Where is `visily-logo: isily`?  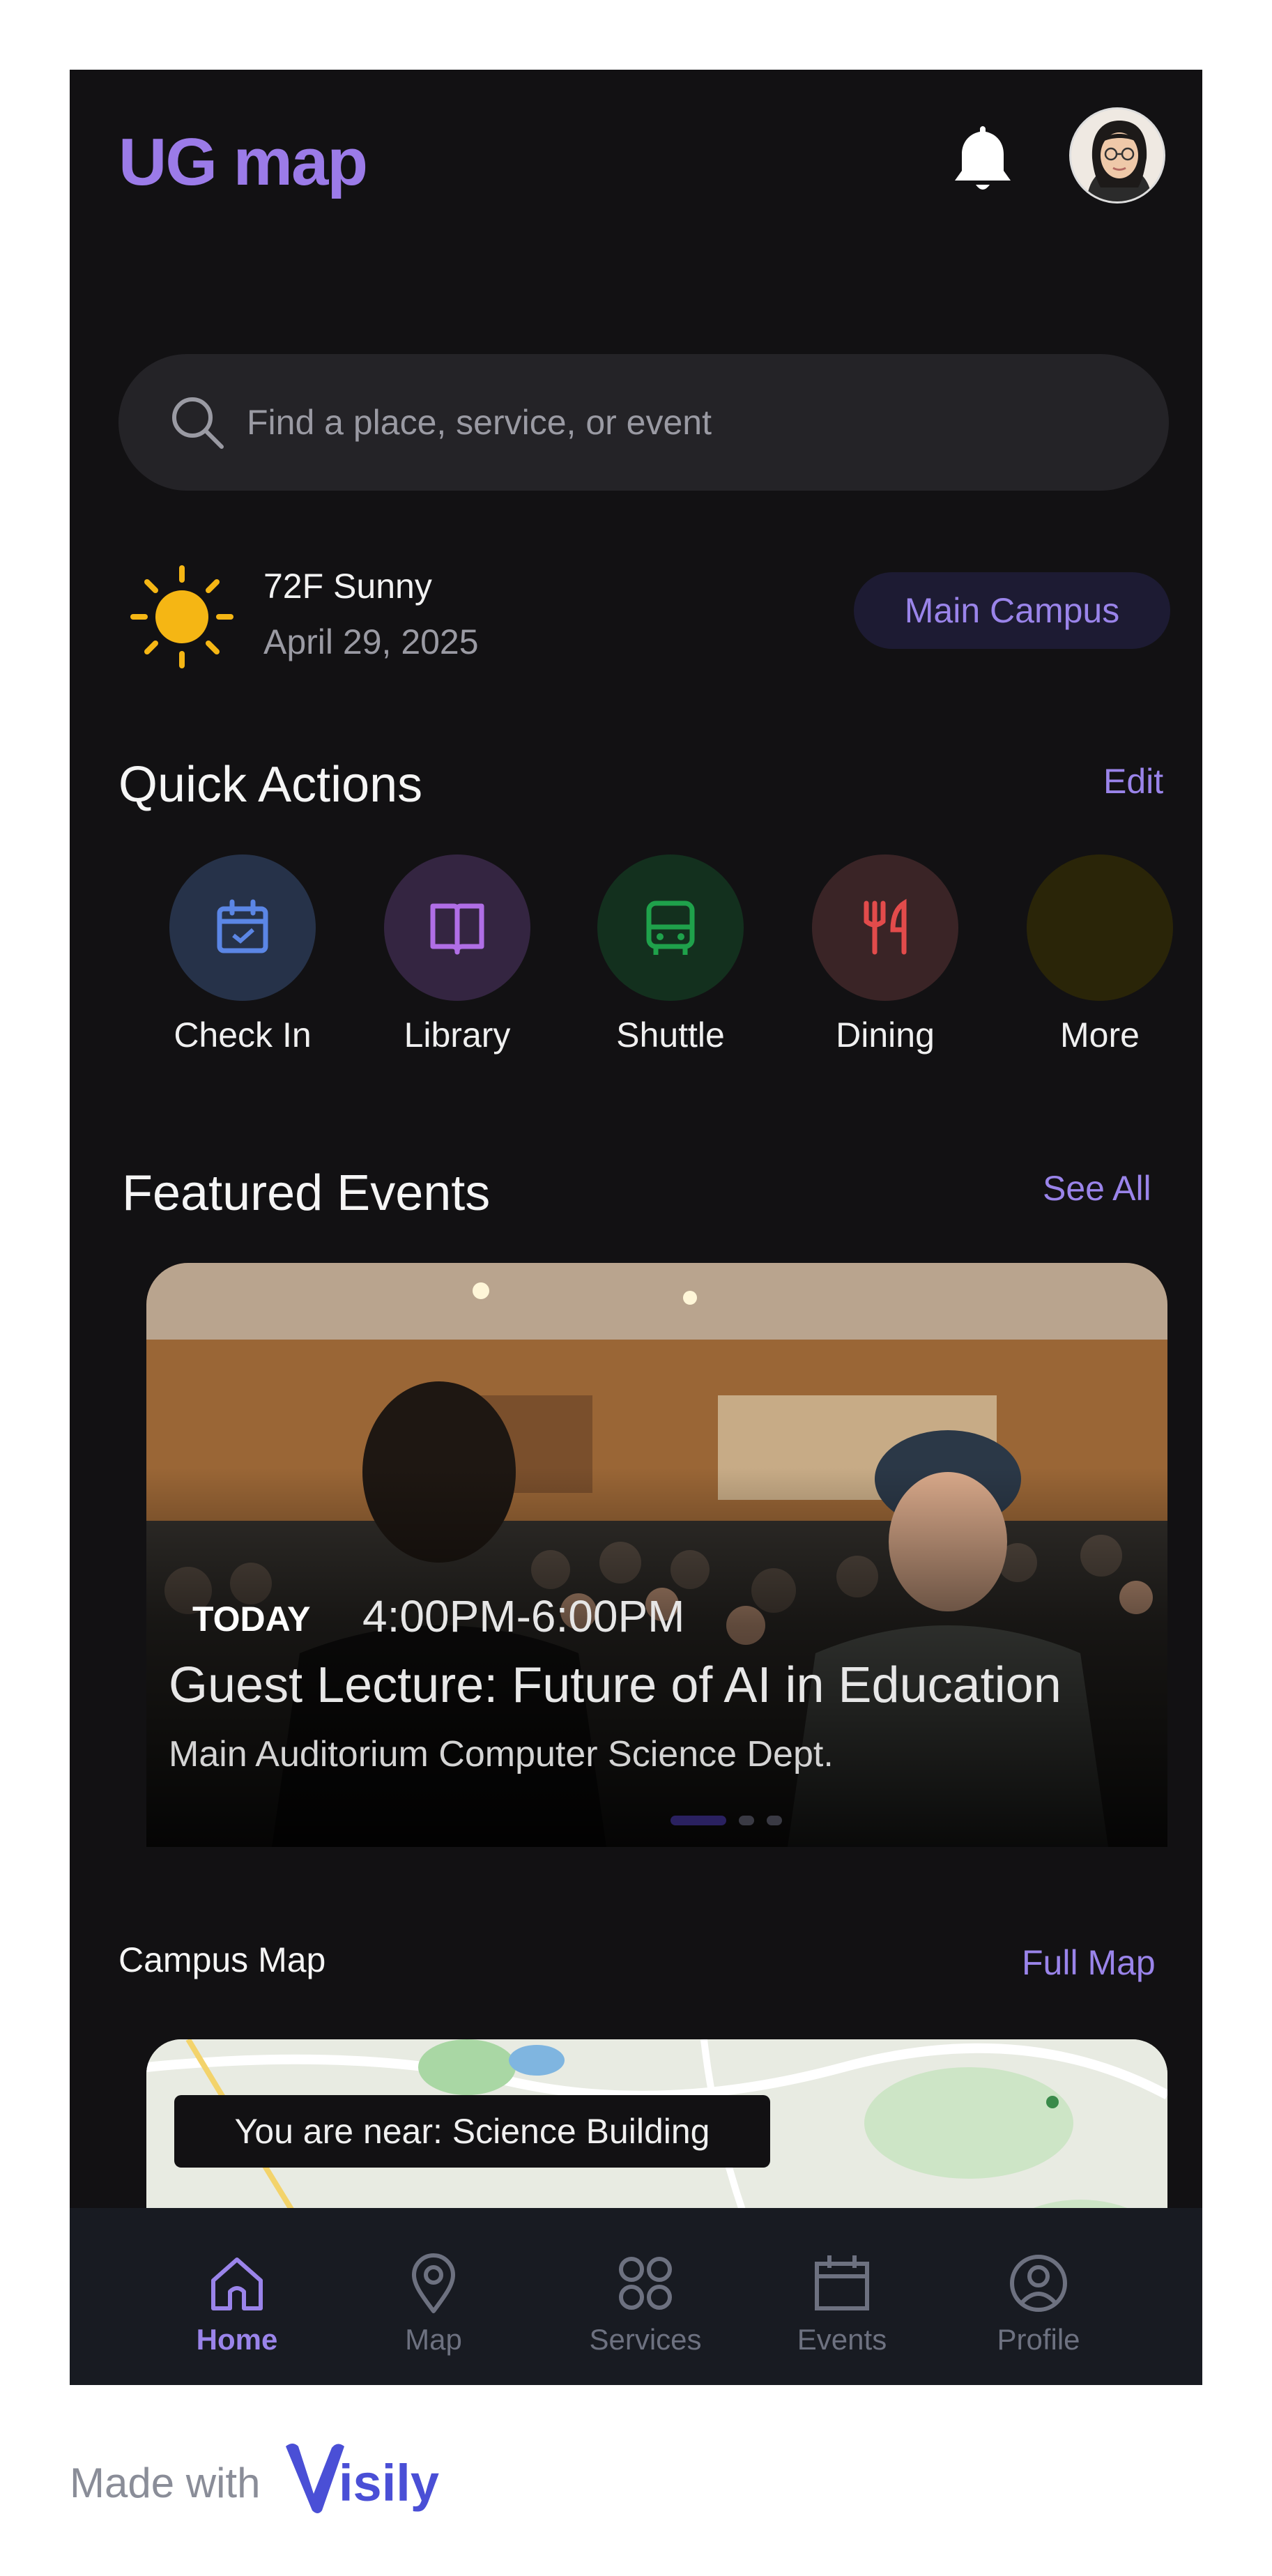
visily-logo: isily is located at coordinates (367, 2477).